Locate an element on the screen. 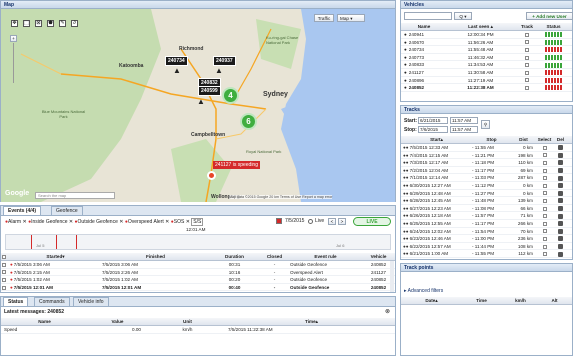 The image size is (573, 356). alert-location-icon is located at coordinates (211, 175).